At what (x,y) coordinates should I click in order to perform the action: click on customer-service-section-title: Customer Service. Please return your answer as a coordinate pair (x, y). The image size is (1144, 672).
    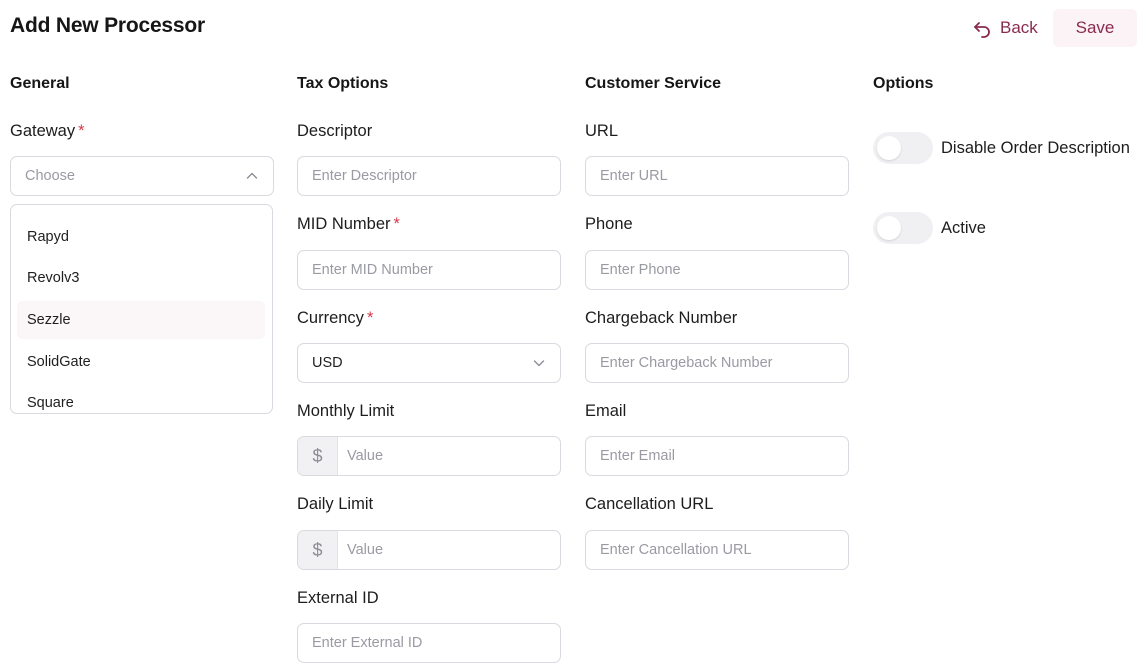
    Looking at the image, I should click on (653, 83).